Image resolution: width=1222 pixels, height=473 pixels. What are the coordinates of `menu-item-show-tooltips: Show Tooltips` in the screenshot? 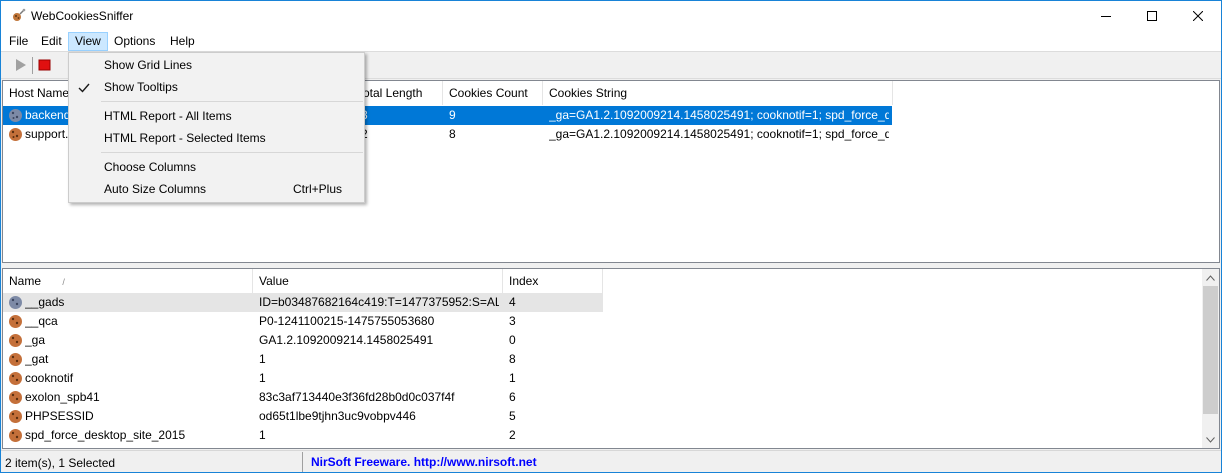 It's located at (216, 87).